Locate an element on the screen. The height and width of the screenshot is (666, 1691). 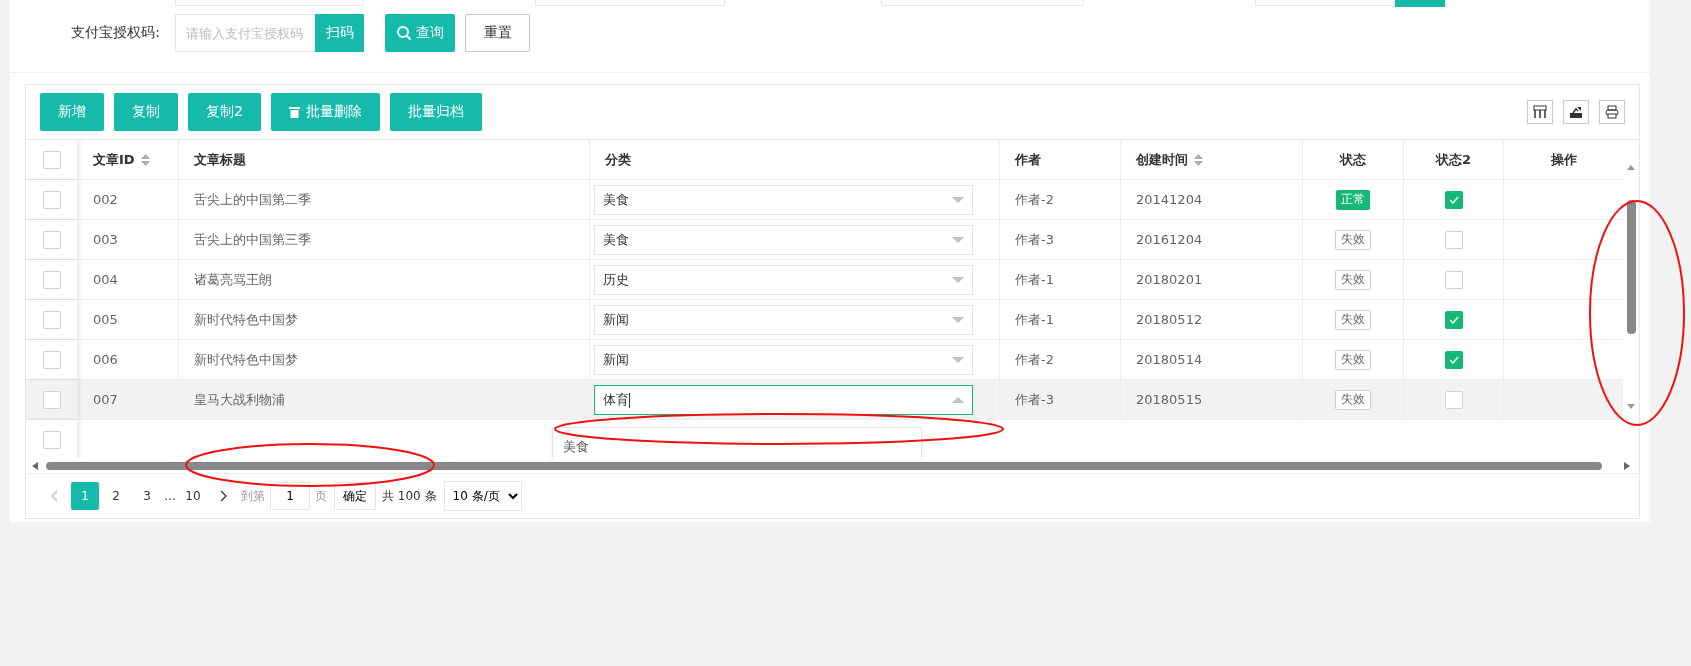
printer-icon is located at coordinates (1612, 112).